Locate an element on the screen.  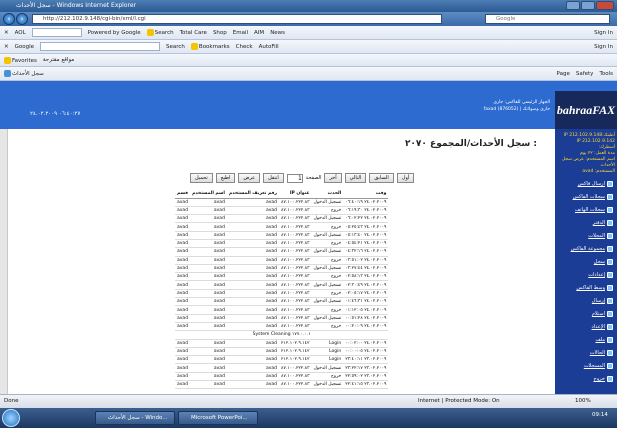
tools-menu: Tools is located at coordinates (606, 74).